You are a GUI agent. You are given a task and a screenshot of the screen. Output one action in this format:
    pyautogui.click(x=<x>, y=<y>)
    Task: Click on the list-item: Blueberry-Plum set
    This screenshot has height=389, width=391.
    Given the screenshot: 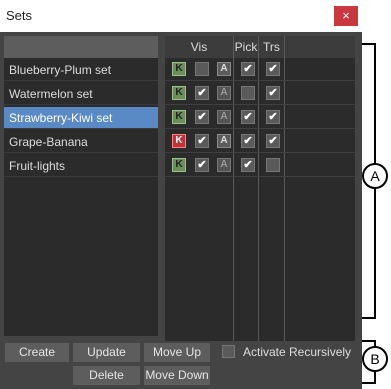 What is the action you would take?
    pyautogui.click(x=81, y=70)
    